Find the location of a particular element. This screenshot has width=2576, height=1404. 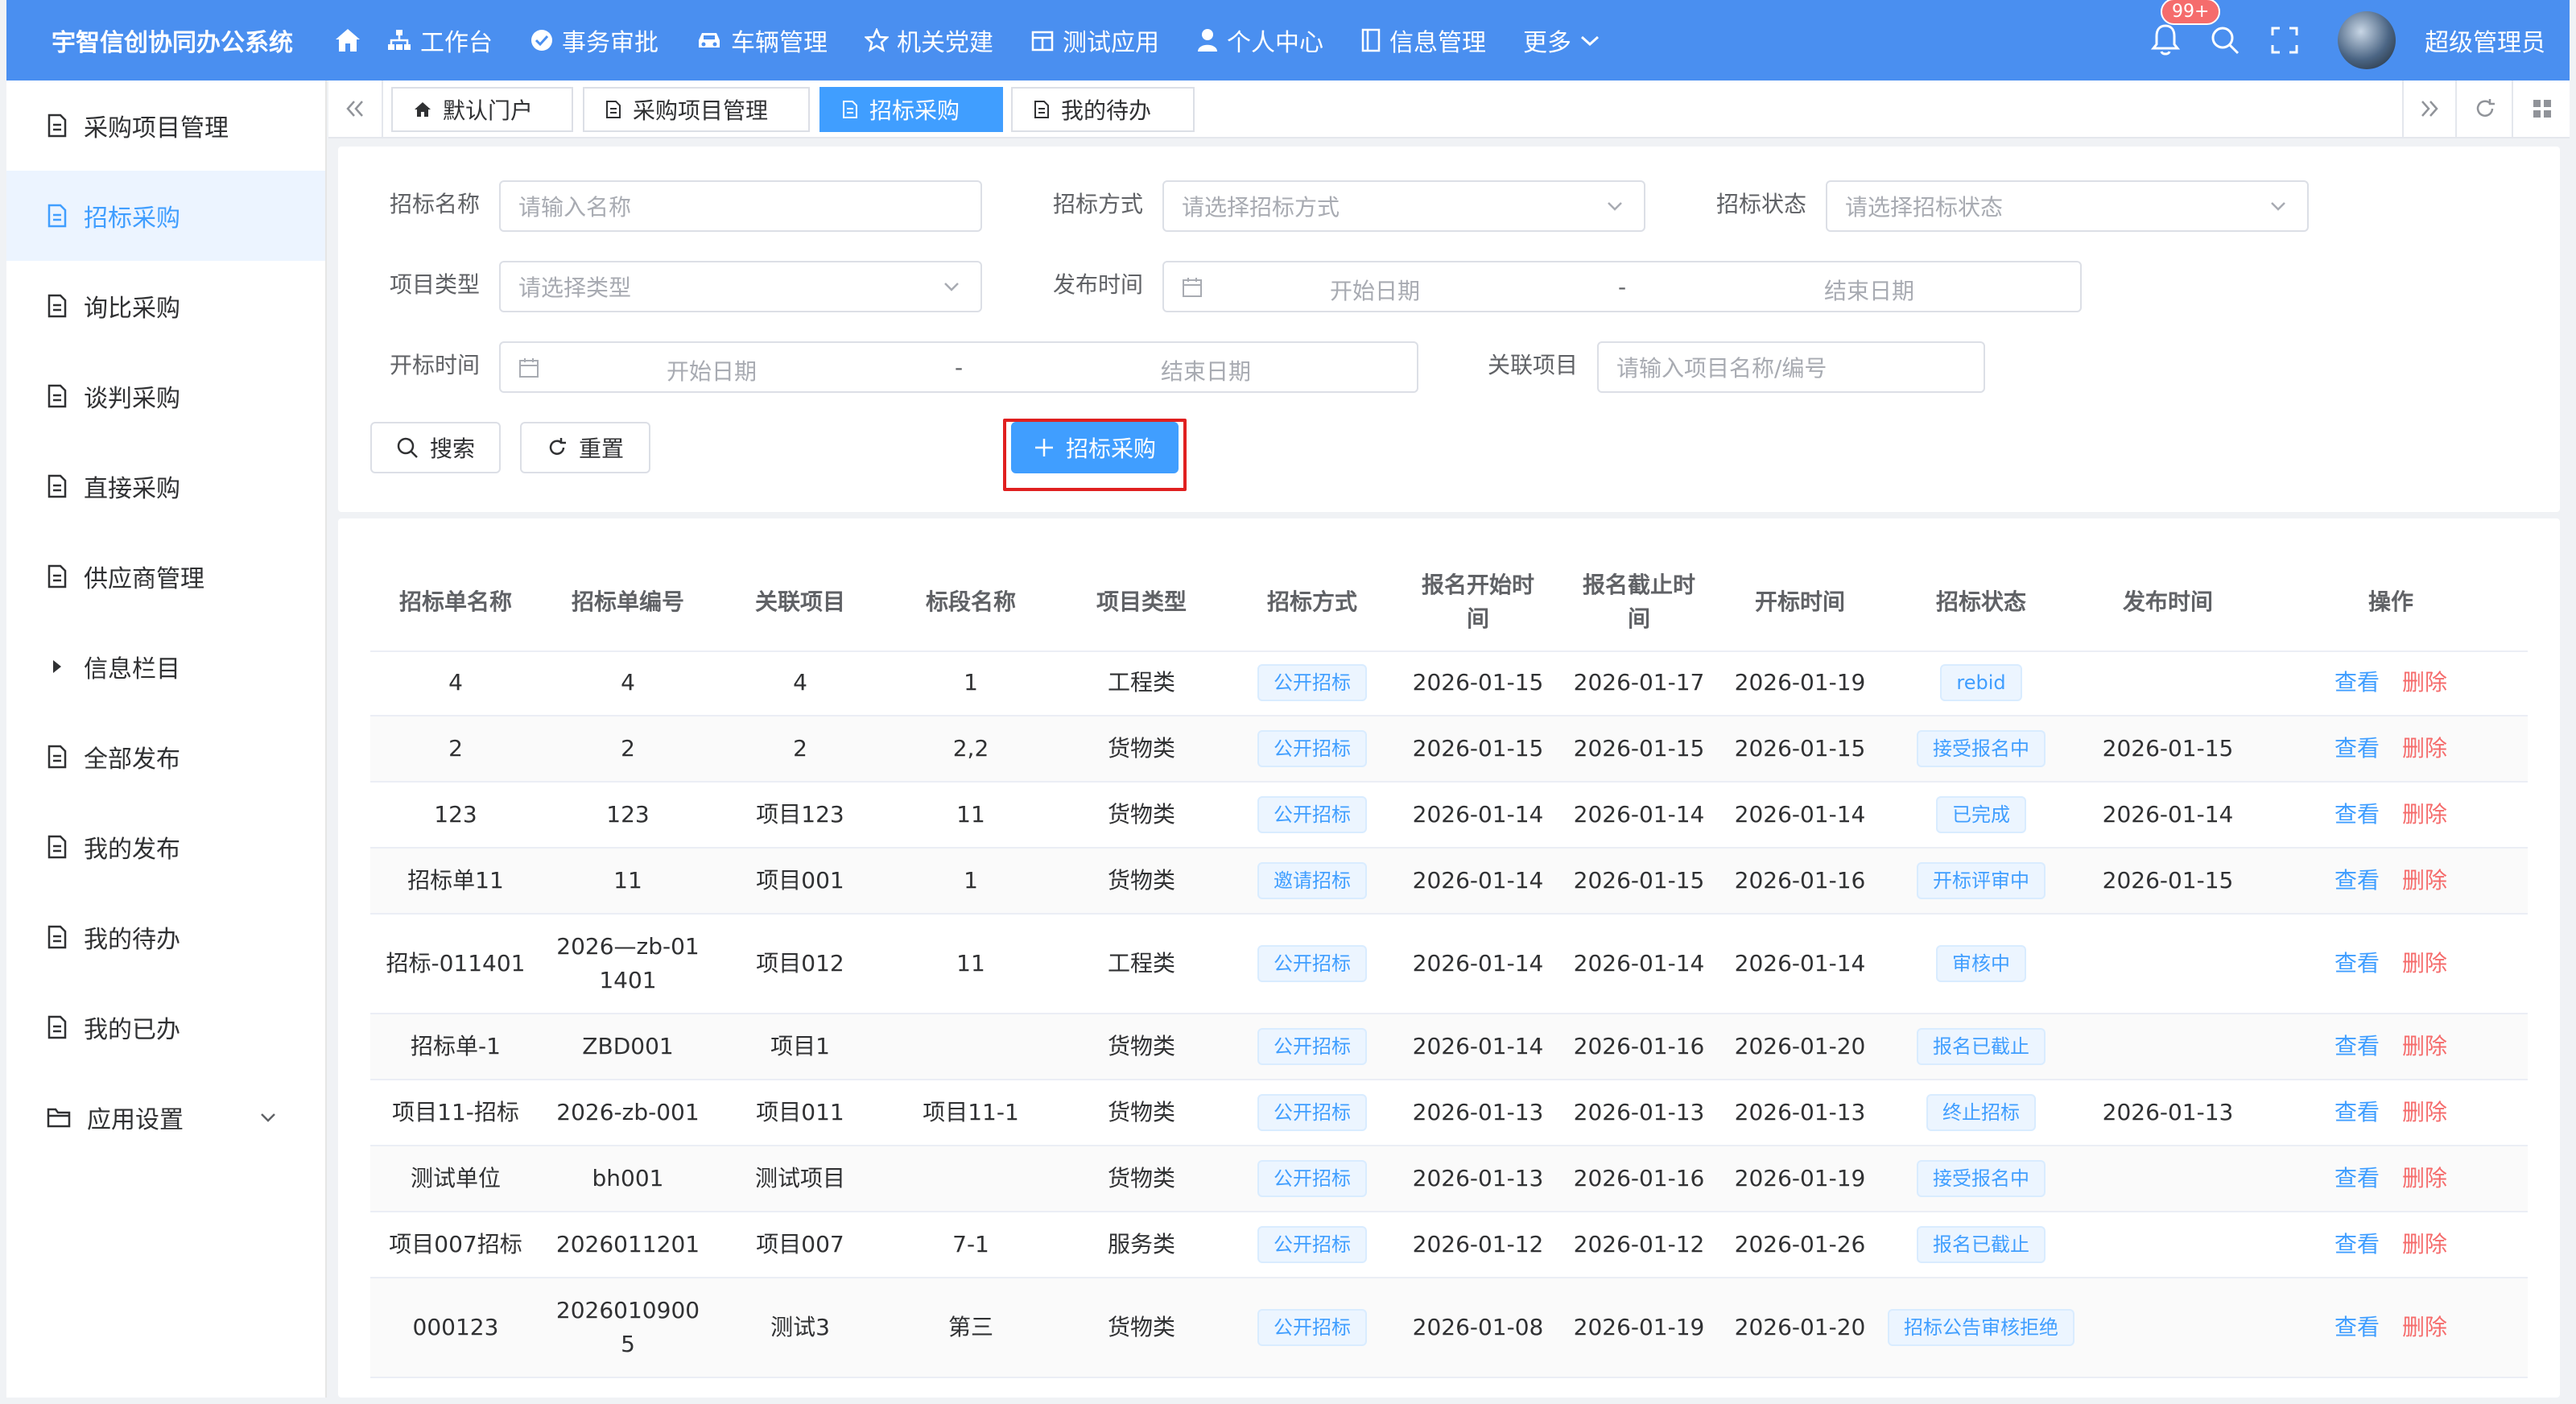

tab-my-todo: 我的待办 is located at coordinates (1103, 109).